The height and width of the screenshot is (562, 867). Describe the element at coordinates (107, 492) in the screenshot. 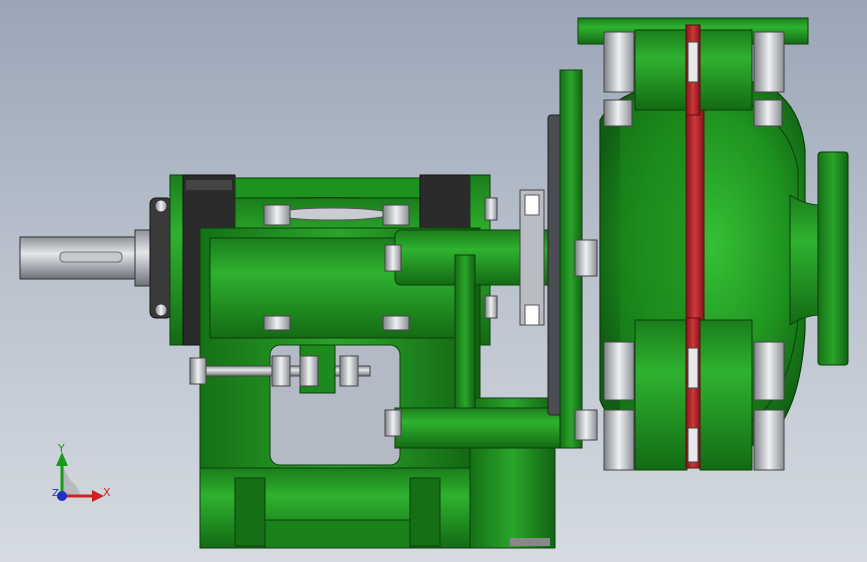

I see `x-axis-label: X` at that location.